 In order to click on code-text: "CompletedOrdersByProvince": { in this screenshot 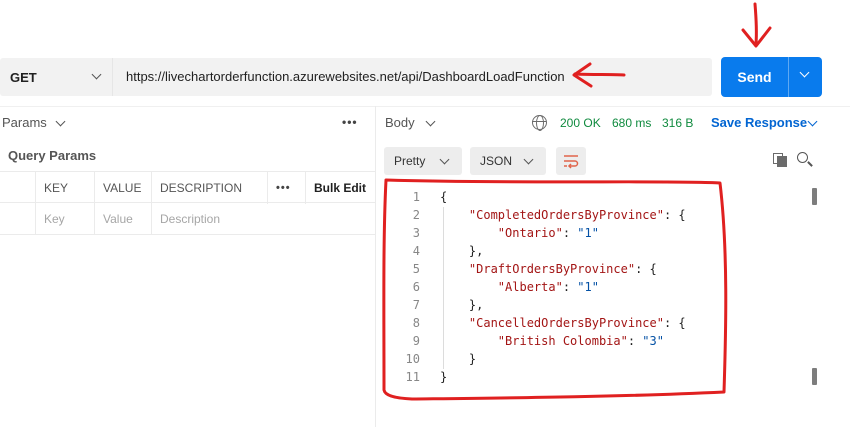, I will do `click(563, 215)`.